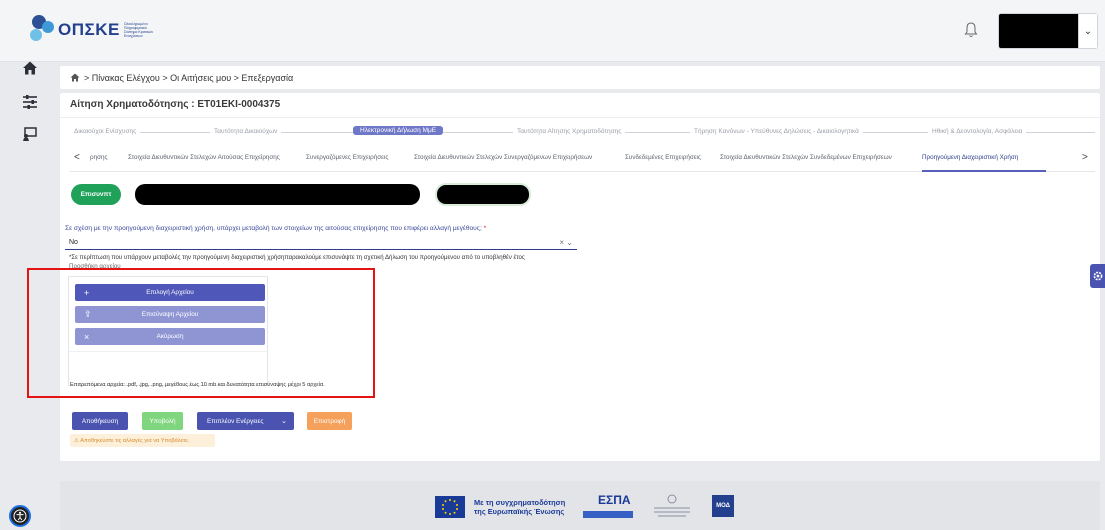 This screenshot has width=1105, height=530. What do you see at coordinates (608, 514) in the screenshot?
I see `espa-bar` at bounding box center [608, 514].